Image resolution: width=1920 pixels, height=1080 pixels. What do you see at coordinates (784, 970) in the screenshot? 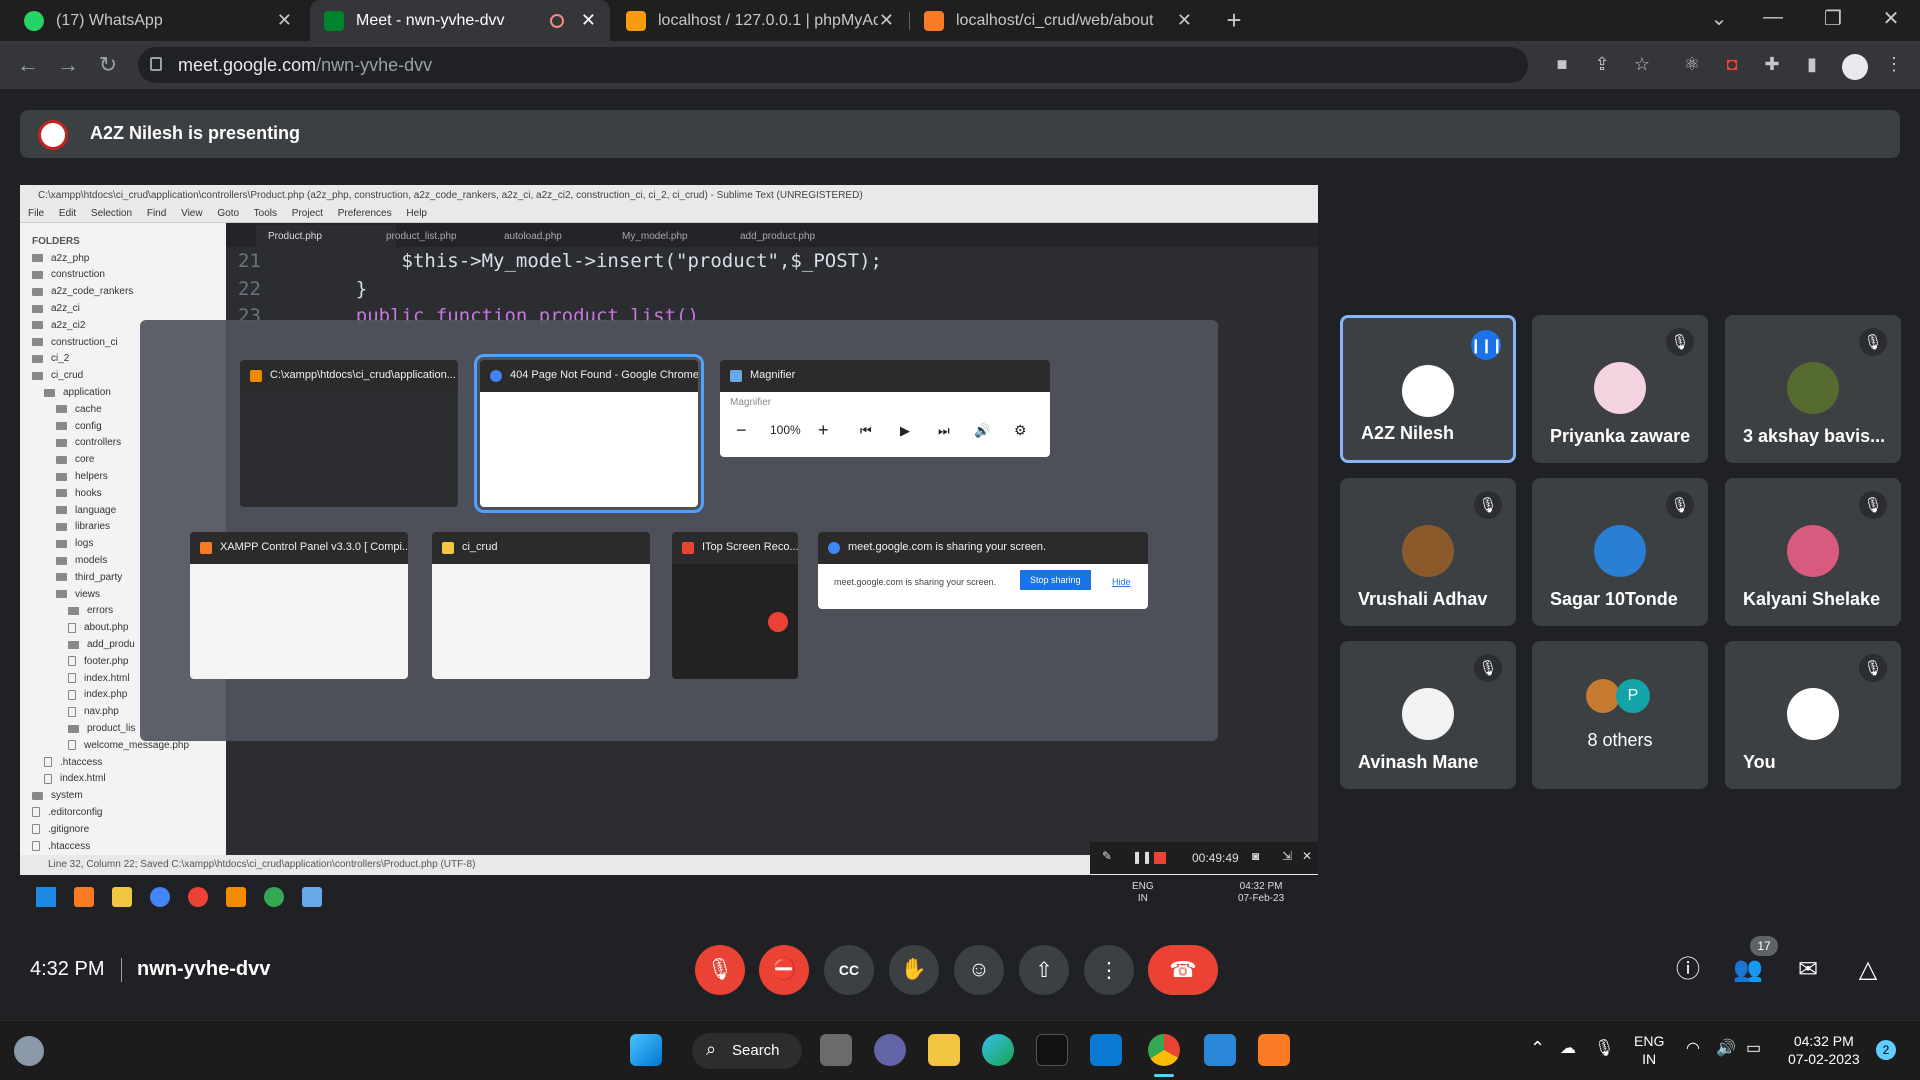
I see `camera-off-button: ⛔` at bounding box center [784, 970].